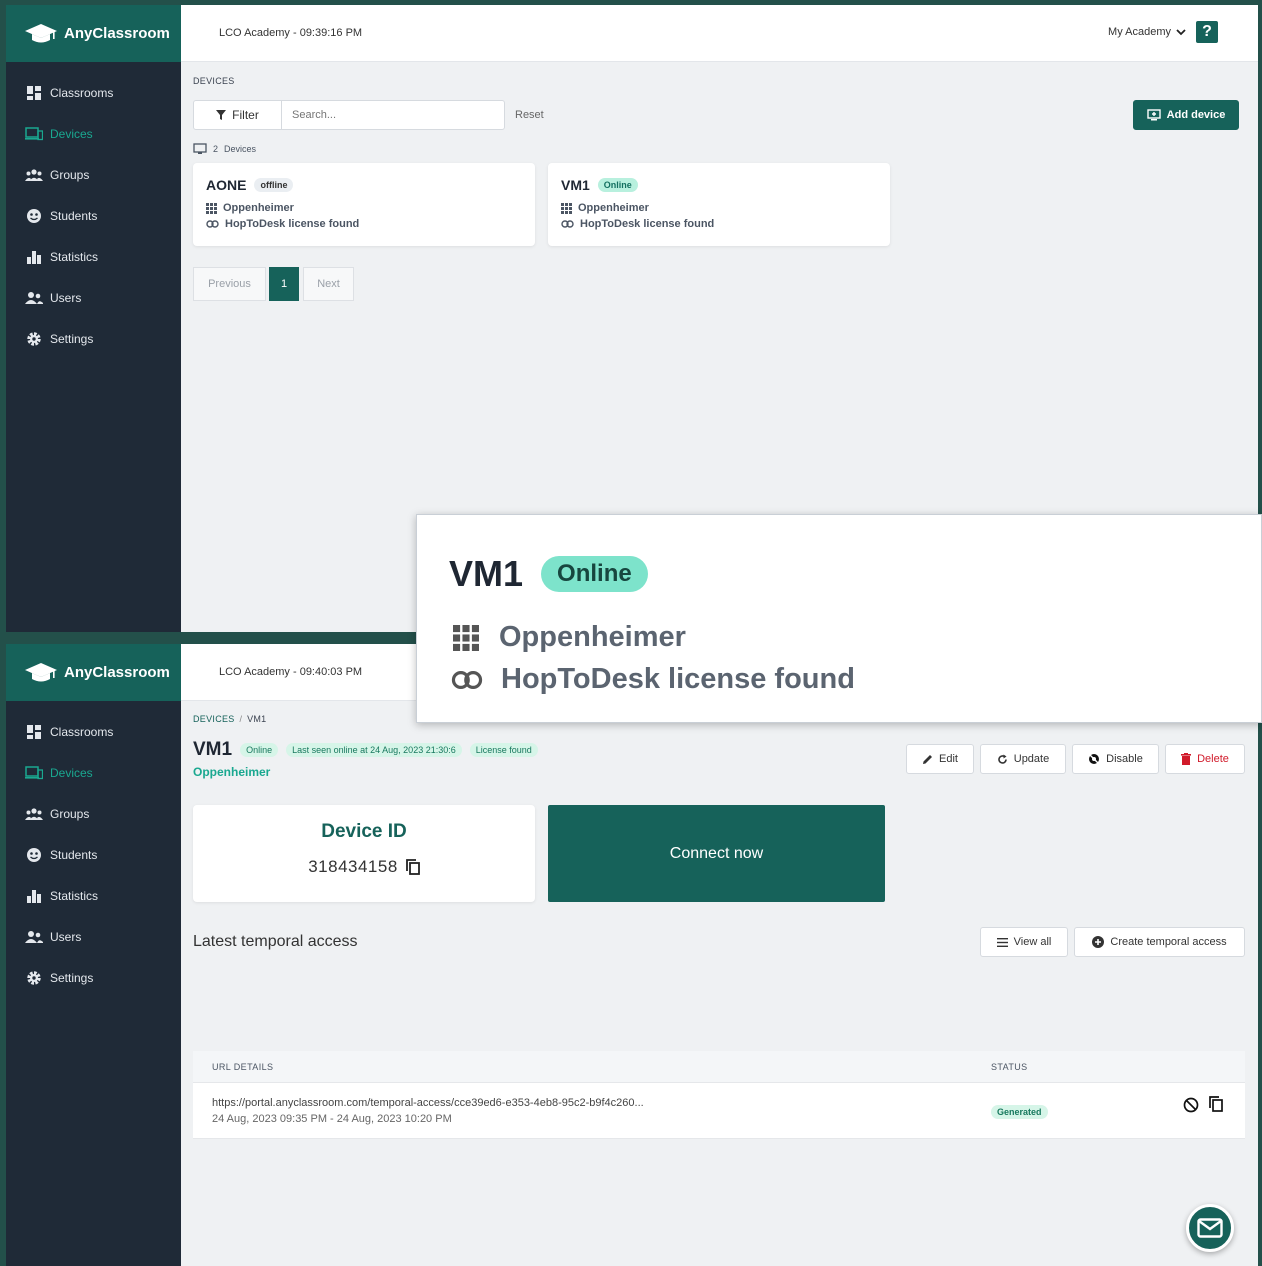 The height and width of the screenshot is (1266, 1262). I want to click on envelope-icon, so click(1210, 1228).